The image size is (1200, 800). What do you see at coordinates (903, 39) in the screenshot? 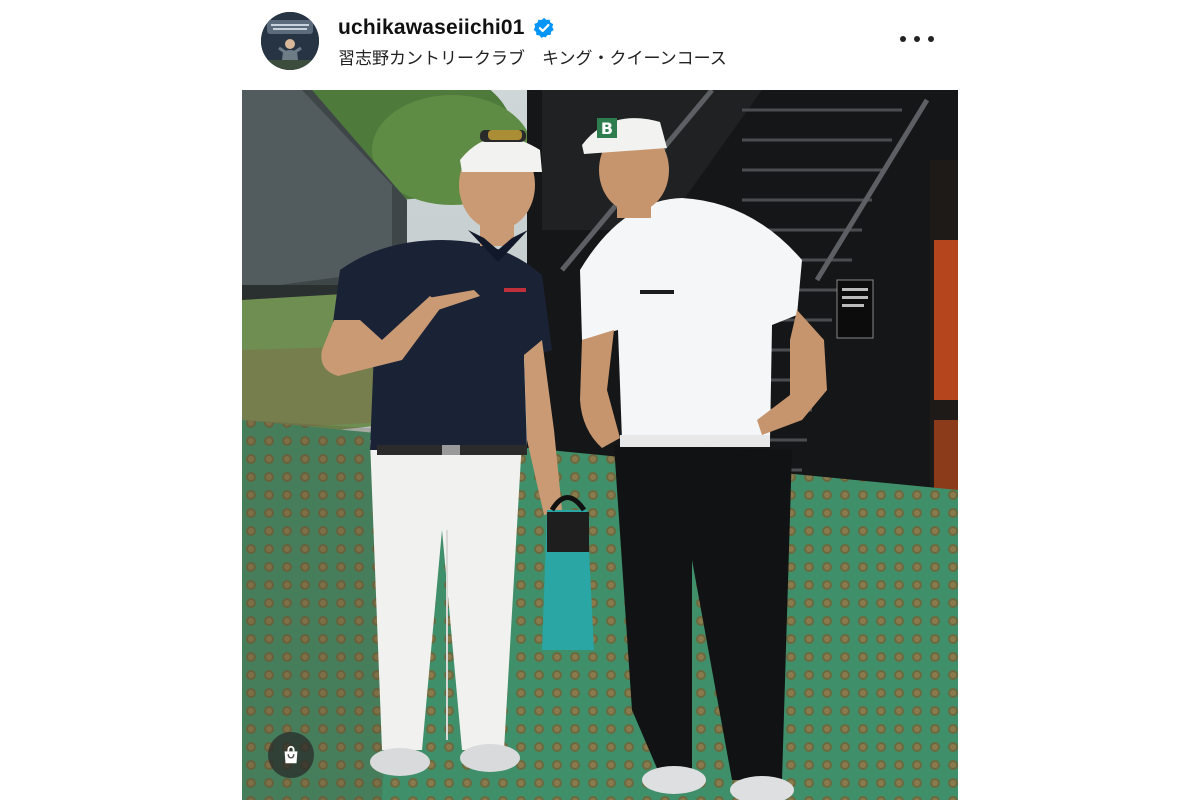
I see `more-horizontal-icon` at bounding box center [903, 39].